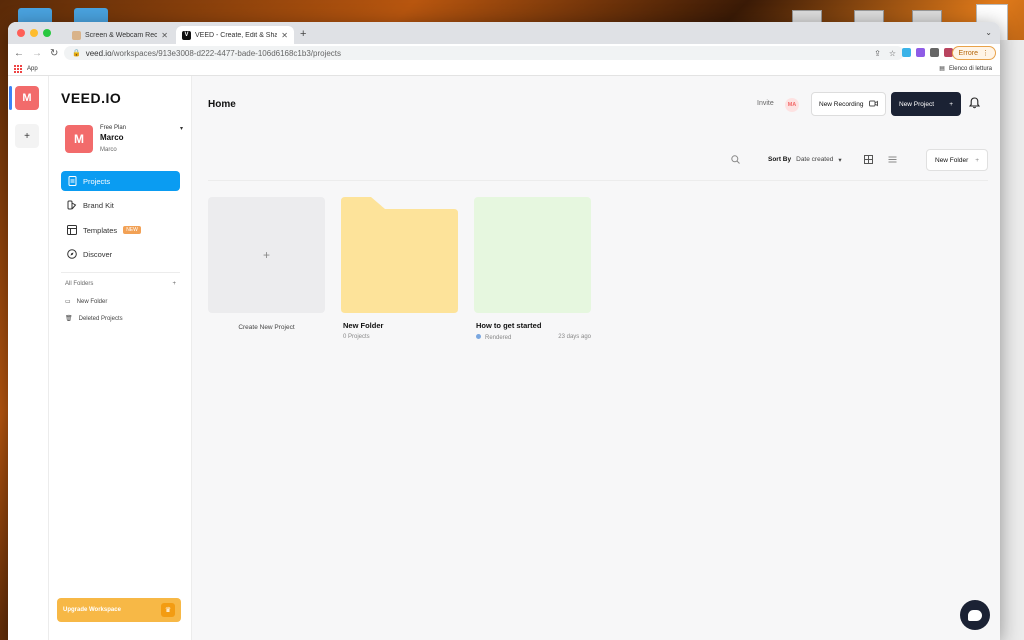  I want to click on folder-label: New Folder, so click(92, 301).